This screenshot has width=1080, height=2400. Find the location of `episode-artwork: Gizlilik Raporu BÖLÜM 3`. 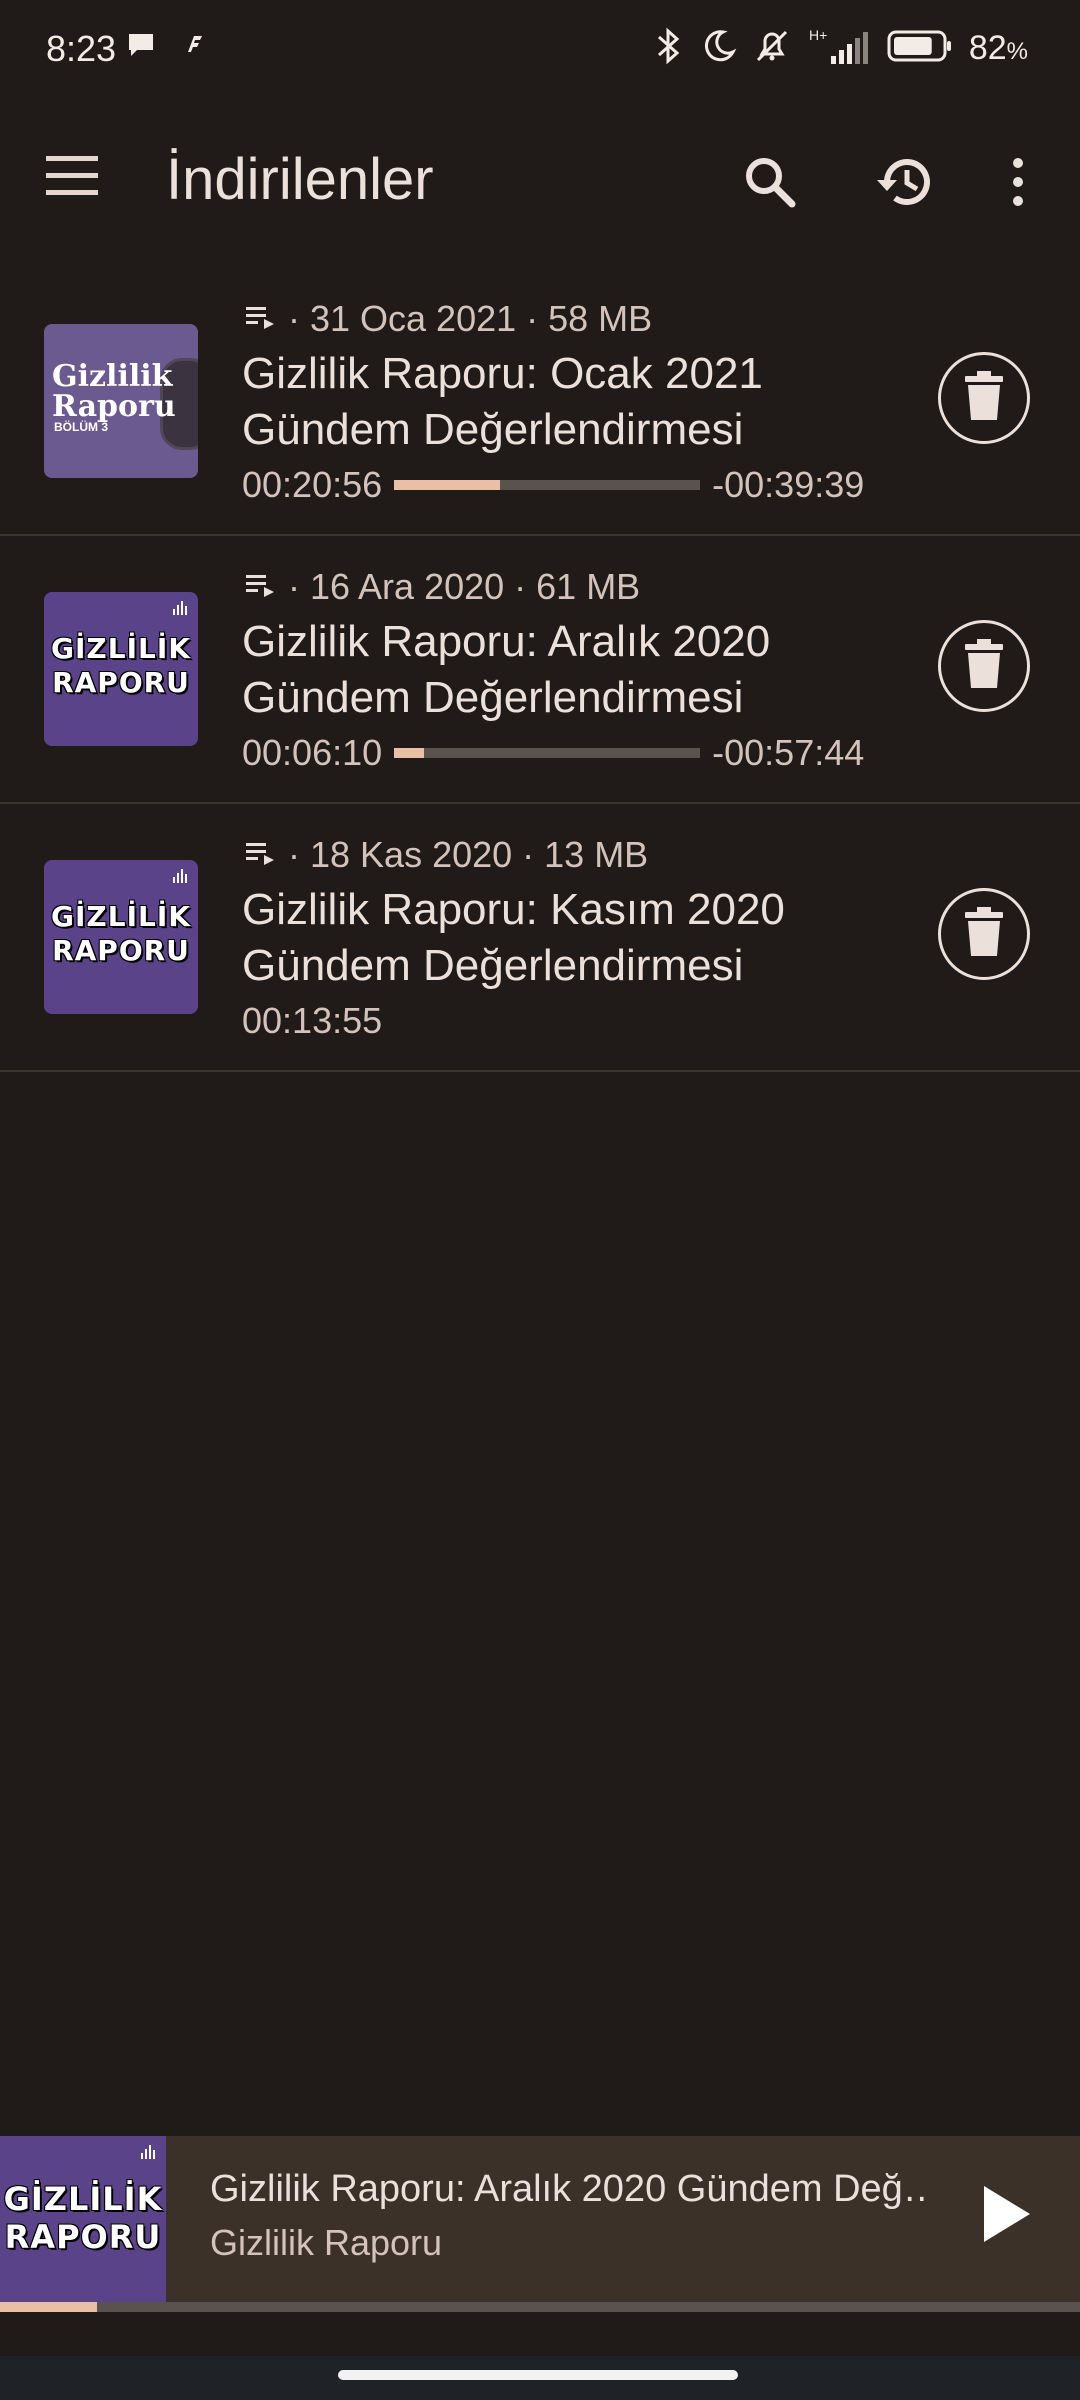

episode-artwork: Gizlilik Raporu BÖLÜM 3 is located at coordinates (121, 401).